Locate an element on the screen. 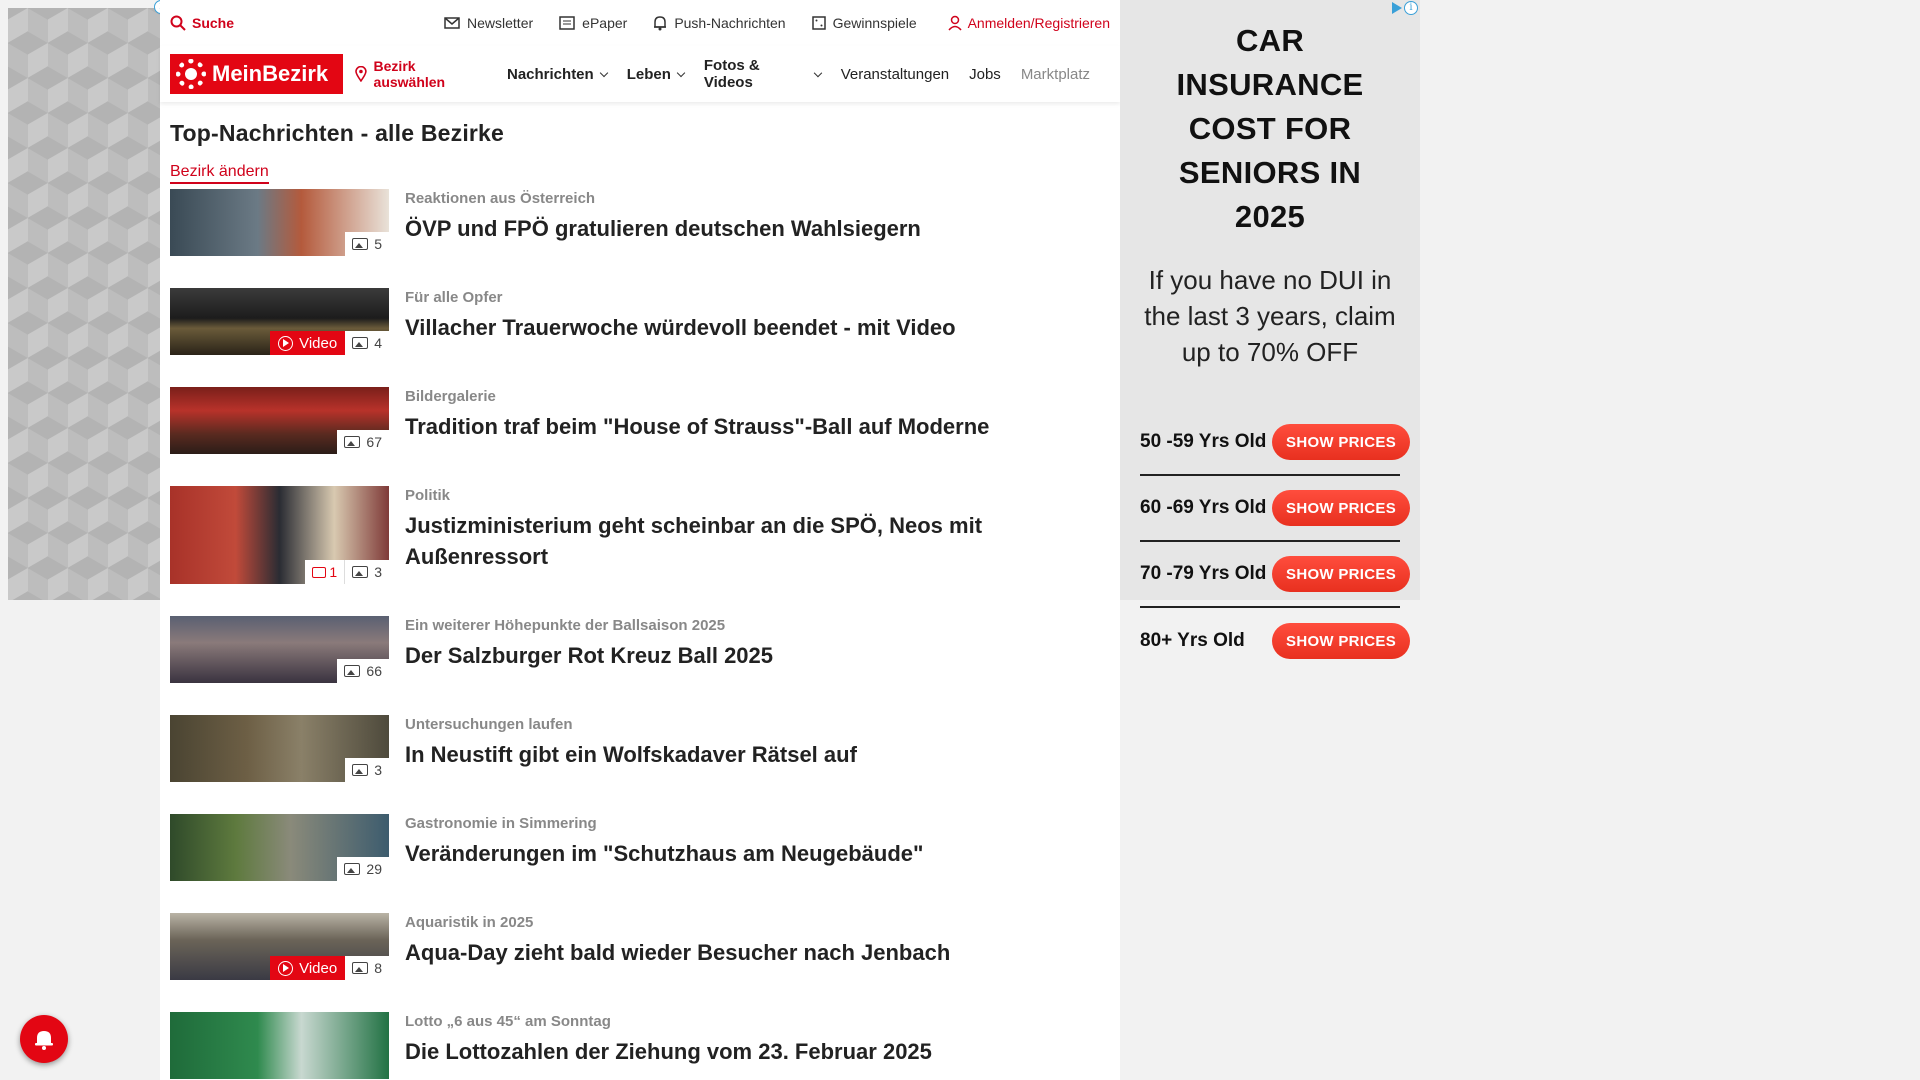 The height and width of the screenshot is (1080, 1920). mail-icon is located at coordinates (452, 23).